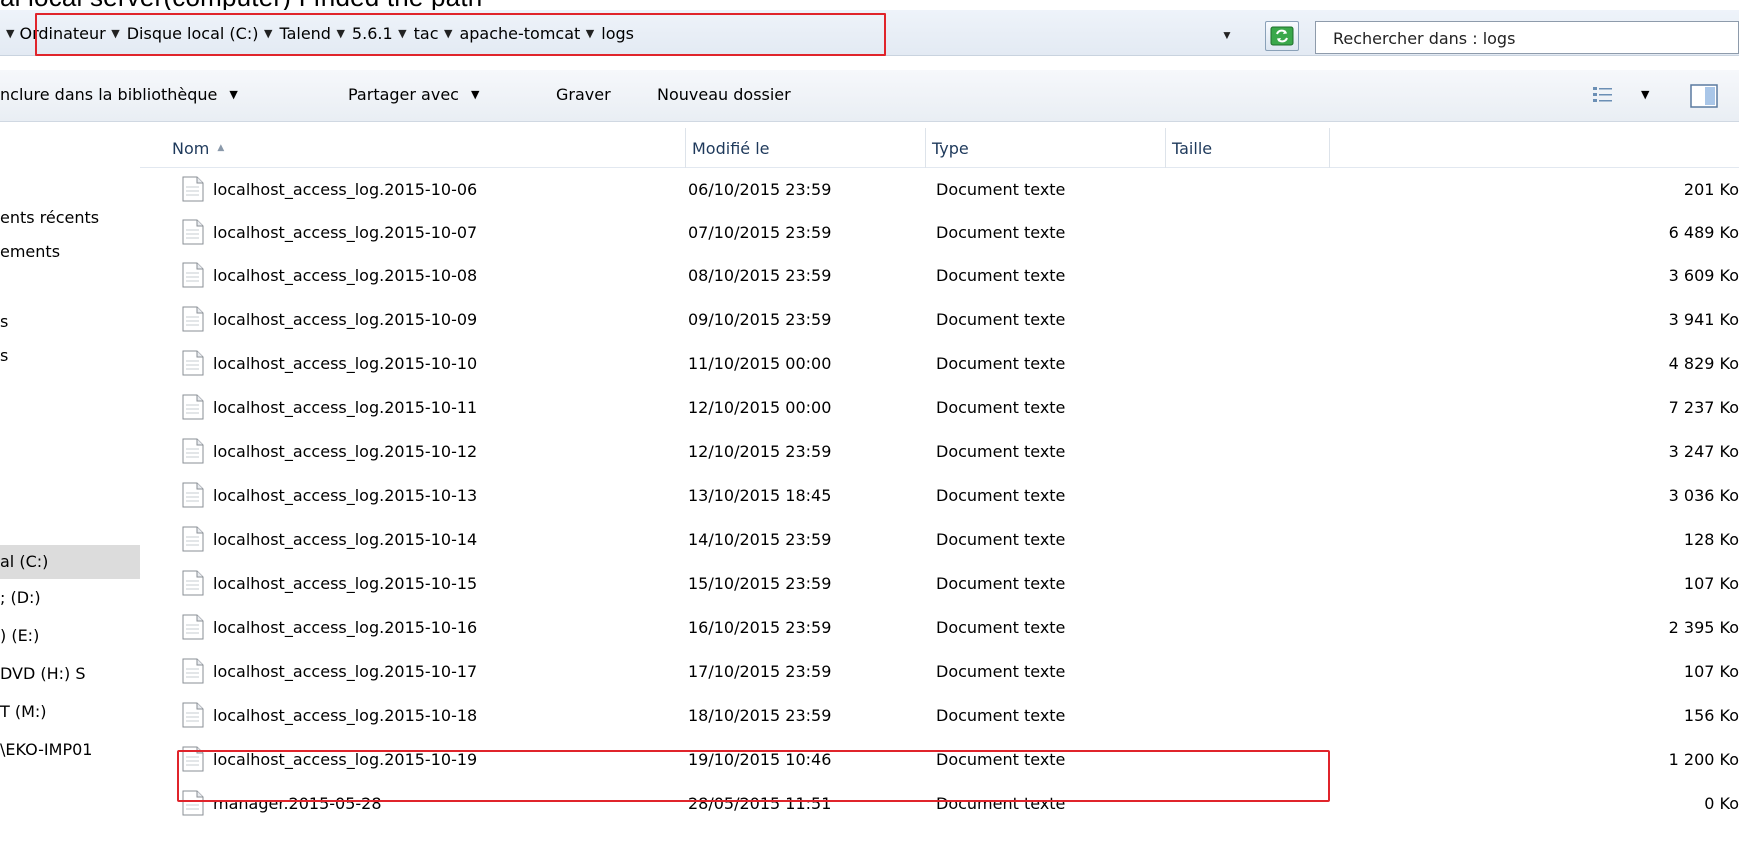  Describe the element at coordinates (1721, 803) in the screenshot. I see `file-size: 0 Ko` at that location.